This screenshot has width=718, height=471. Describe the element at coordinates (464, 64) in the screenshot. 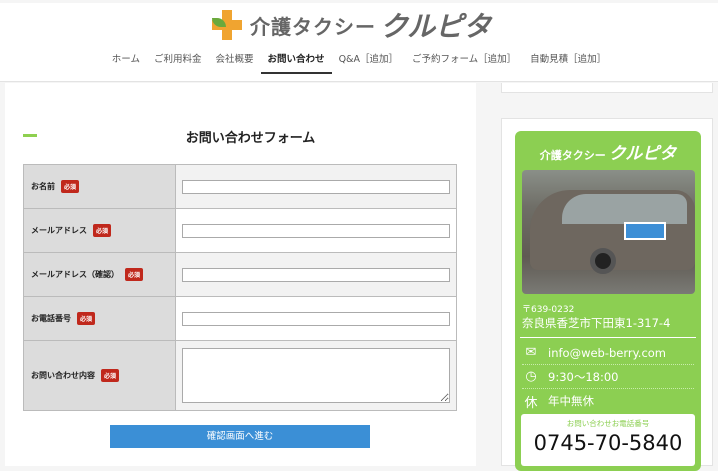

I see `nav-reservation: ご予約フォーム［追加］` at that location.